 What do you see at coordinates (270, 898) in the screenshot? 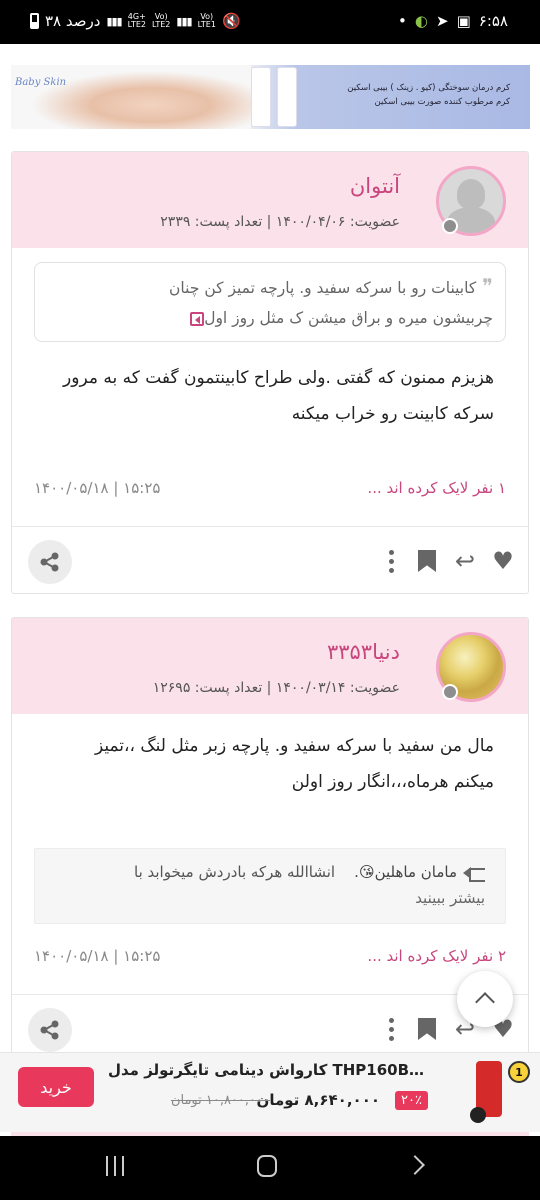
I see `see-more-link: بیشتر ببینید` at bounding box center [270, 898].